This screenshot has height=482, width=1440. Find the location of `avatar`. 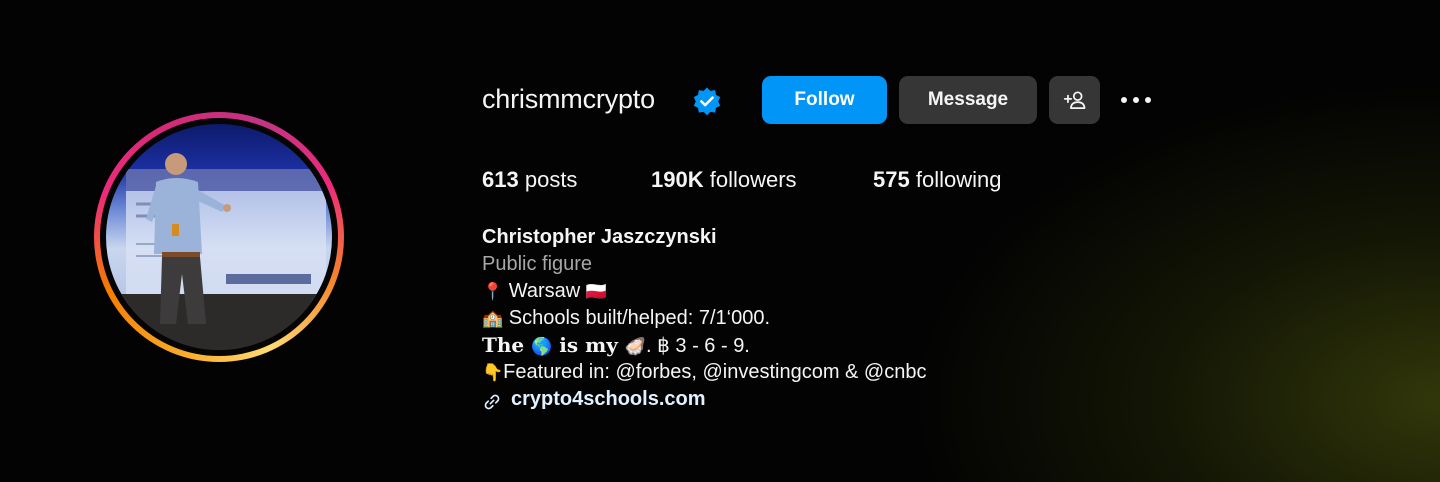

avatar is located at coordinates (219, 237).